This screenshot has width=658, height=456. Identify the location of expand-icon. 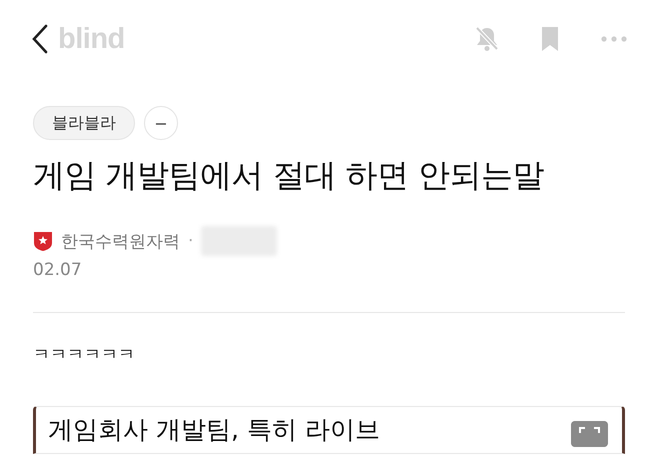
(589, 434).